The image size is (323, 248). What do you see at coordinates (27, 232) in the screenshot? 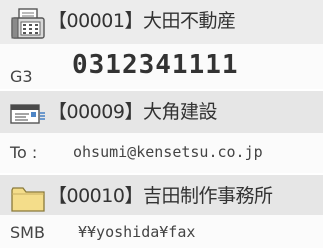
I see `type-label: SMB` at bounding box center [27, 232].